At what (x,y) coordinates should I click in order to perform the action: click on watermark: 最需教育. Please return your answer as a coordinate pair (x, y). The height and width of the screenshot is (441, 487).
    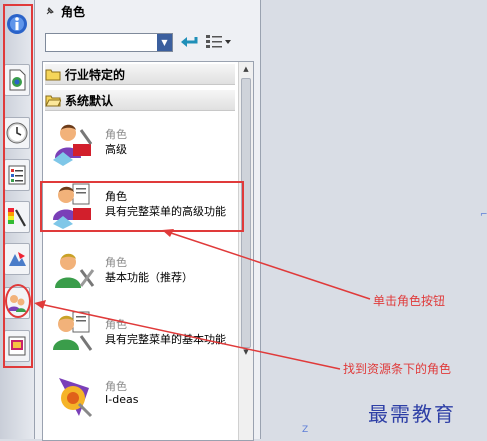
    Looking at the image, I should click on (412, 414).